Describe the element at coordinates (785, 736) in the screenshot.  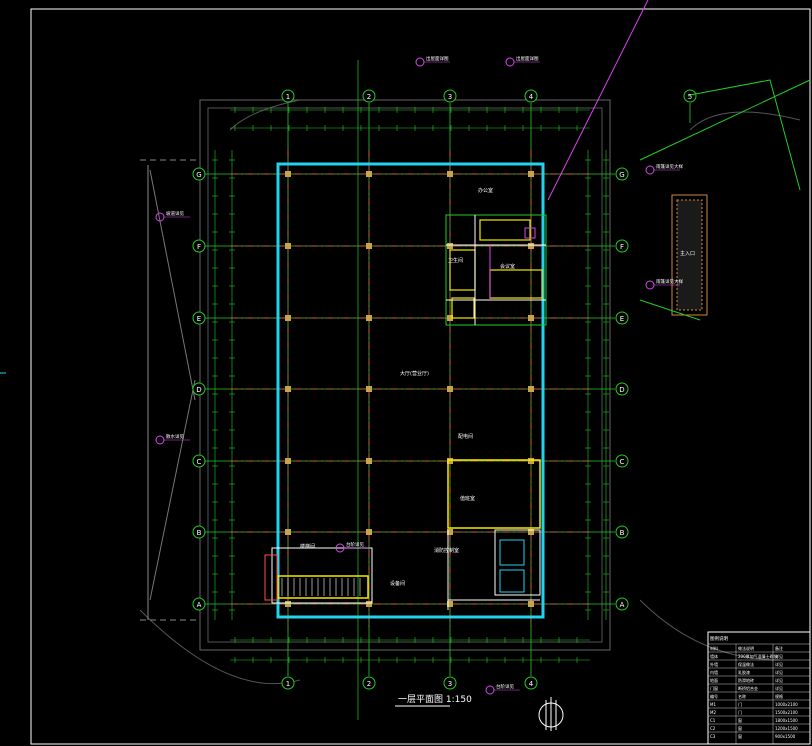
I see `legend-cell: 900x1500` at that location.